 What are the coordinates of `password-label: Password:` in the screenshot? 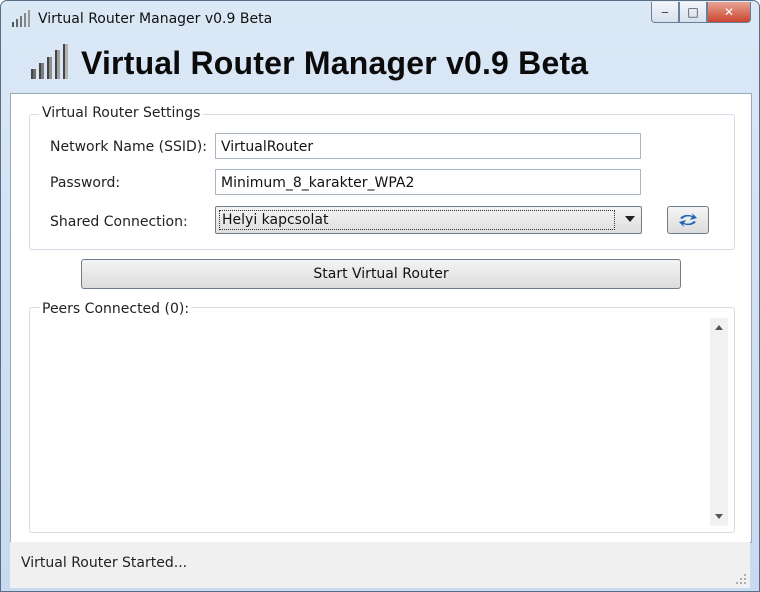 It's located at (85, 183).